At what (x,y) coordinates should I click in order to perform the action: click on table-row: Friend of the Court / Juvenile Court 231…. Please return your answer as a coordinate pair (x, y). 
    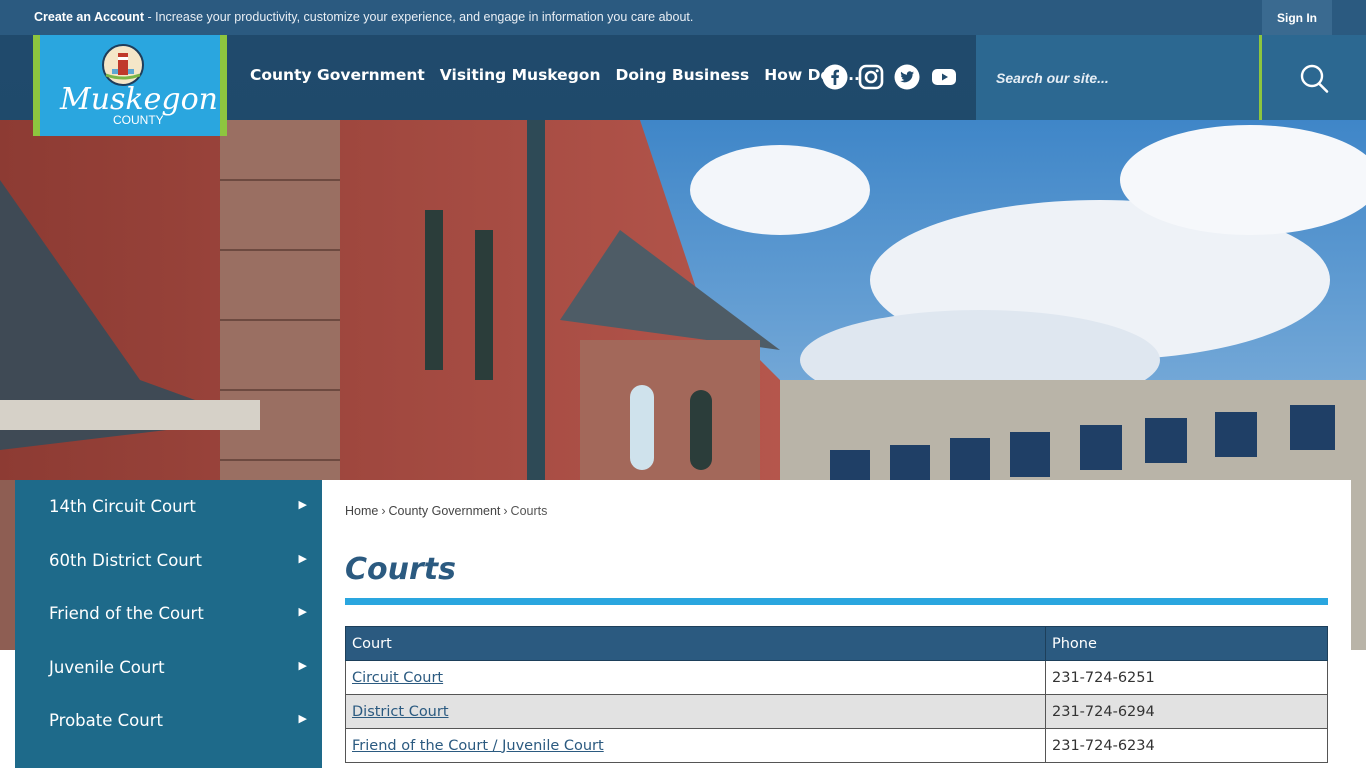
    Looking at the image, I should click on (836, 745).